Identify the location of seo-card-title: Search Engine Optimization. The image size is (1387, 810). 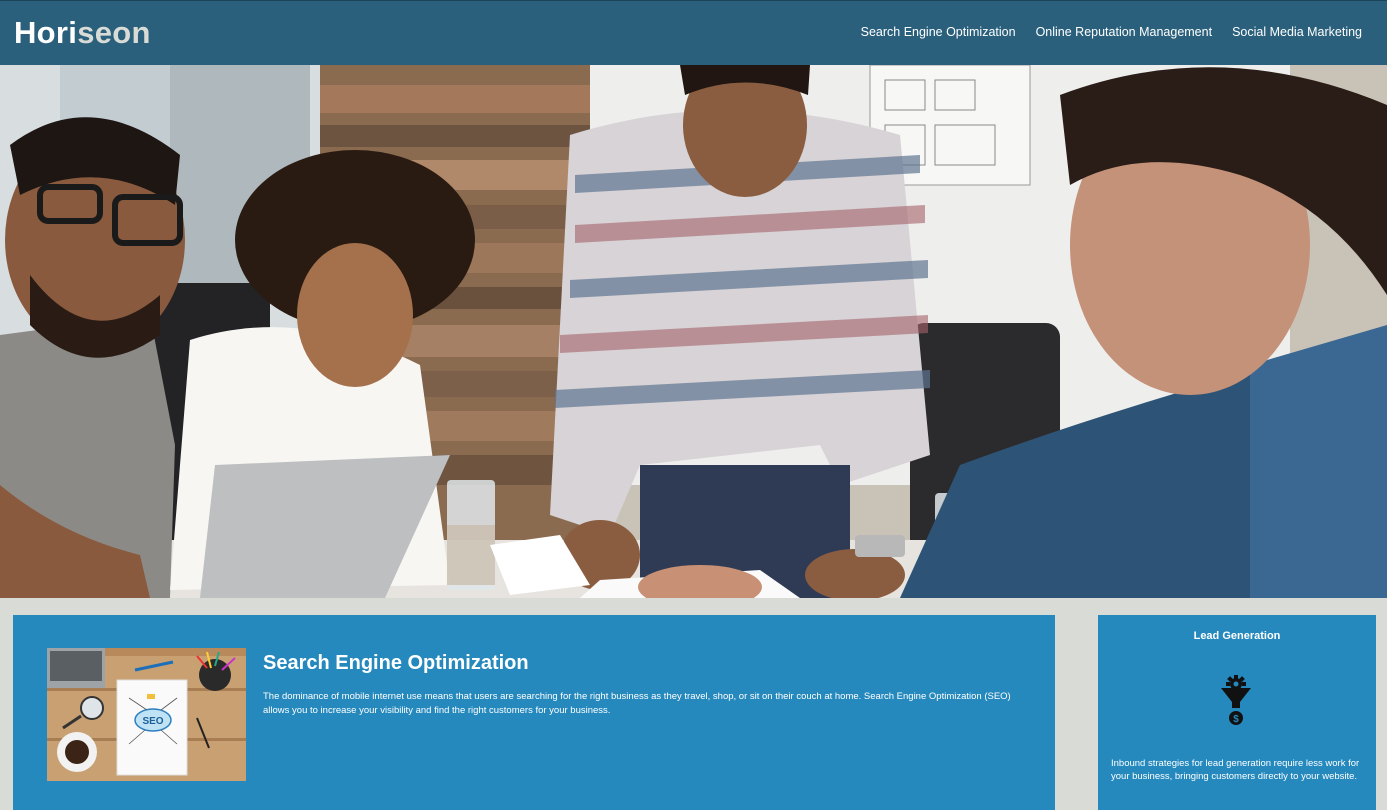
(396, 663).